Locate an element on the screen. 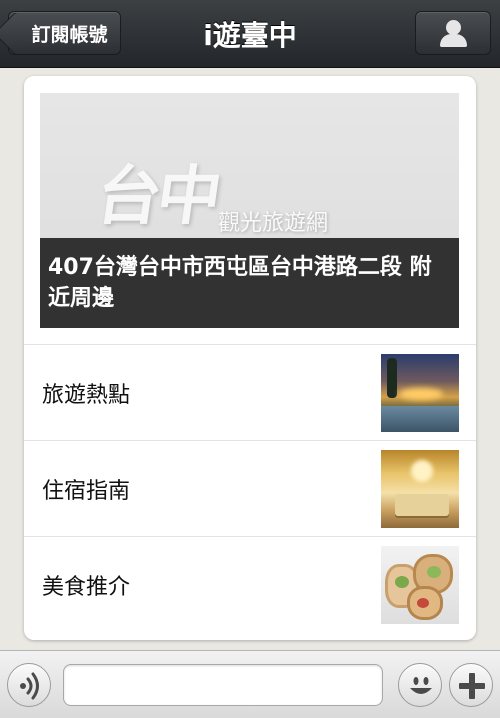 The height and width of the screenshot is (718, 500). list-item-label: 旅遊熱點 is located at coordinates (86, 395).